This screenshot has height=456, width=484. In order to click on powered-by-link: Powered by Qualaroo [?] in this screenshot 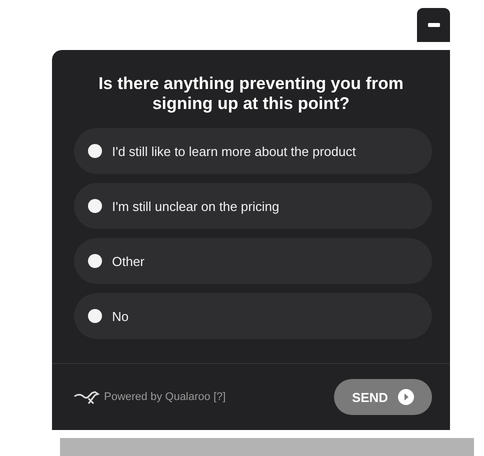, I will do `click(165, 397)`.